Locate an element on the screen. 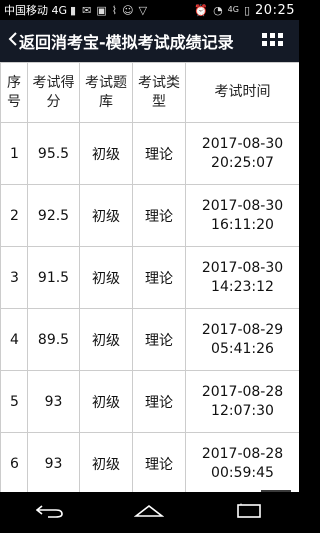 This screenshot has height=533, width=320. table-row: 1 95.5 初级 理论 2017-08-30 20:25:07 is located at coordinates (149, 153).